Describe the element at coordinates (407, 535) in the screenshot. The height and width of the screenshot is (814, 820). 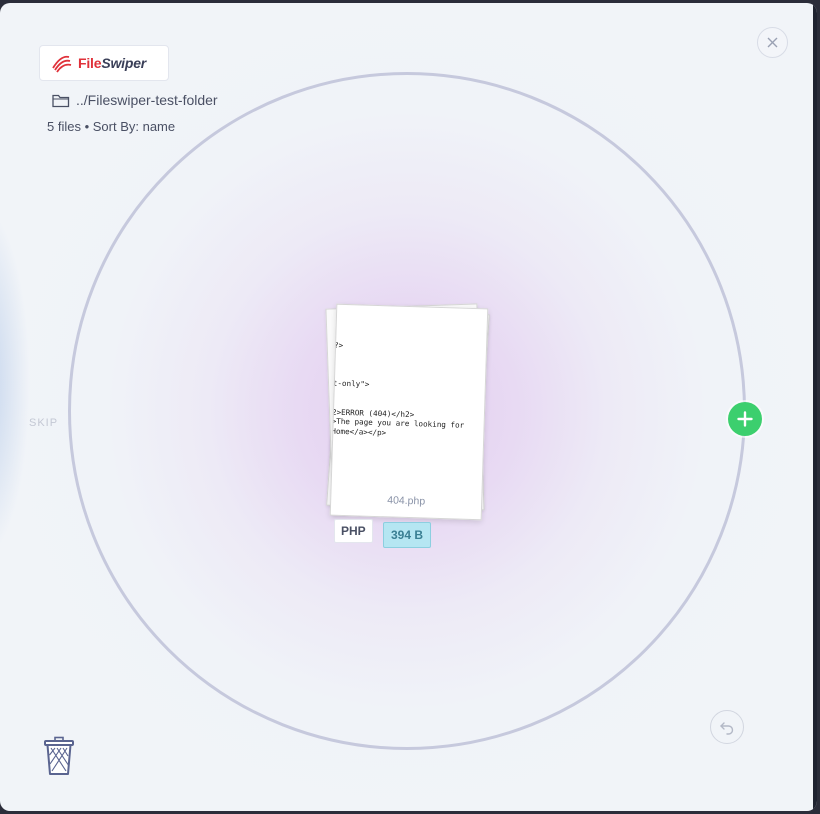
I see `file-size-badge: 394 B` at that location.